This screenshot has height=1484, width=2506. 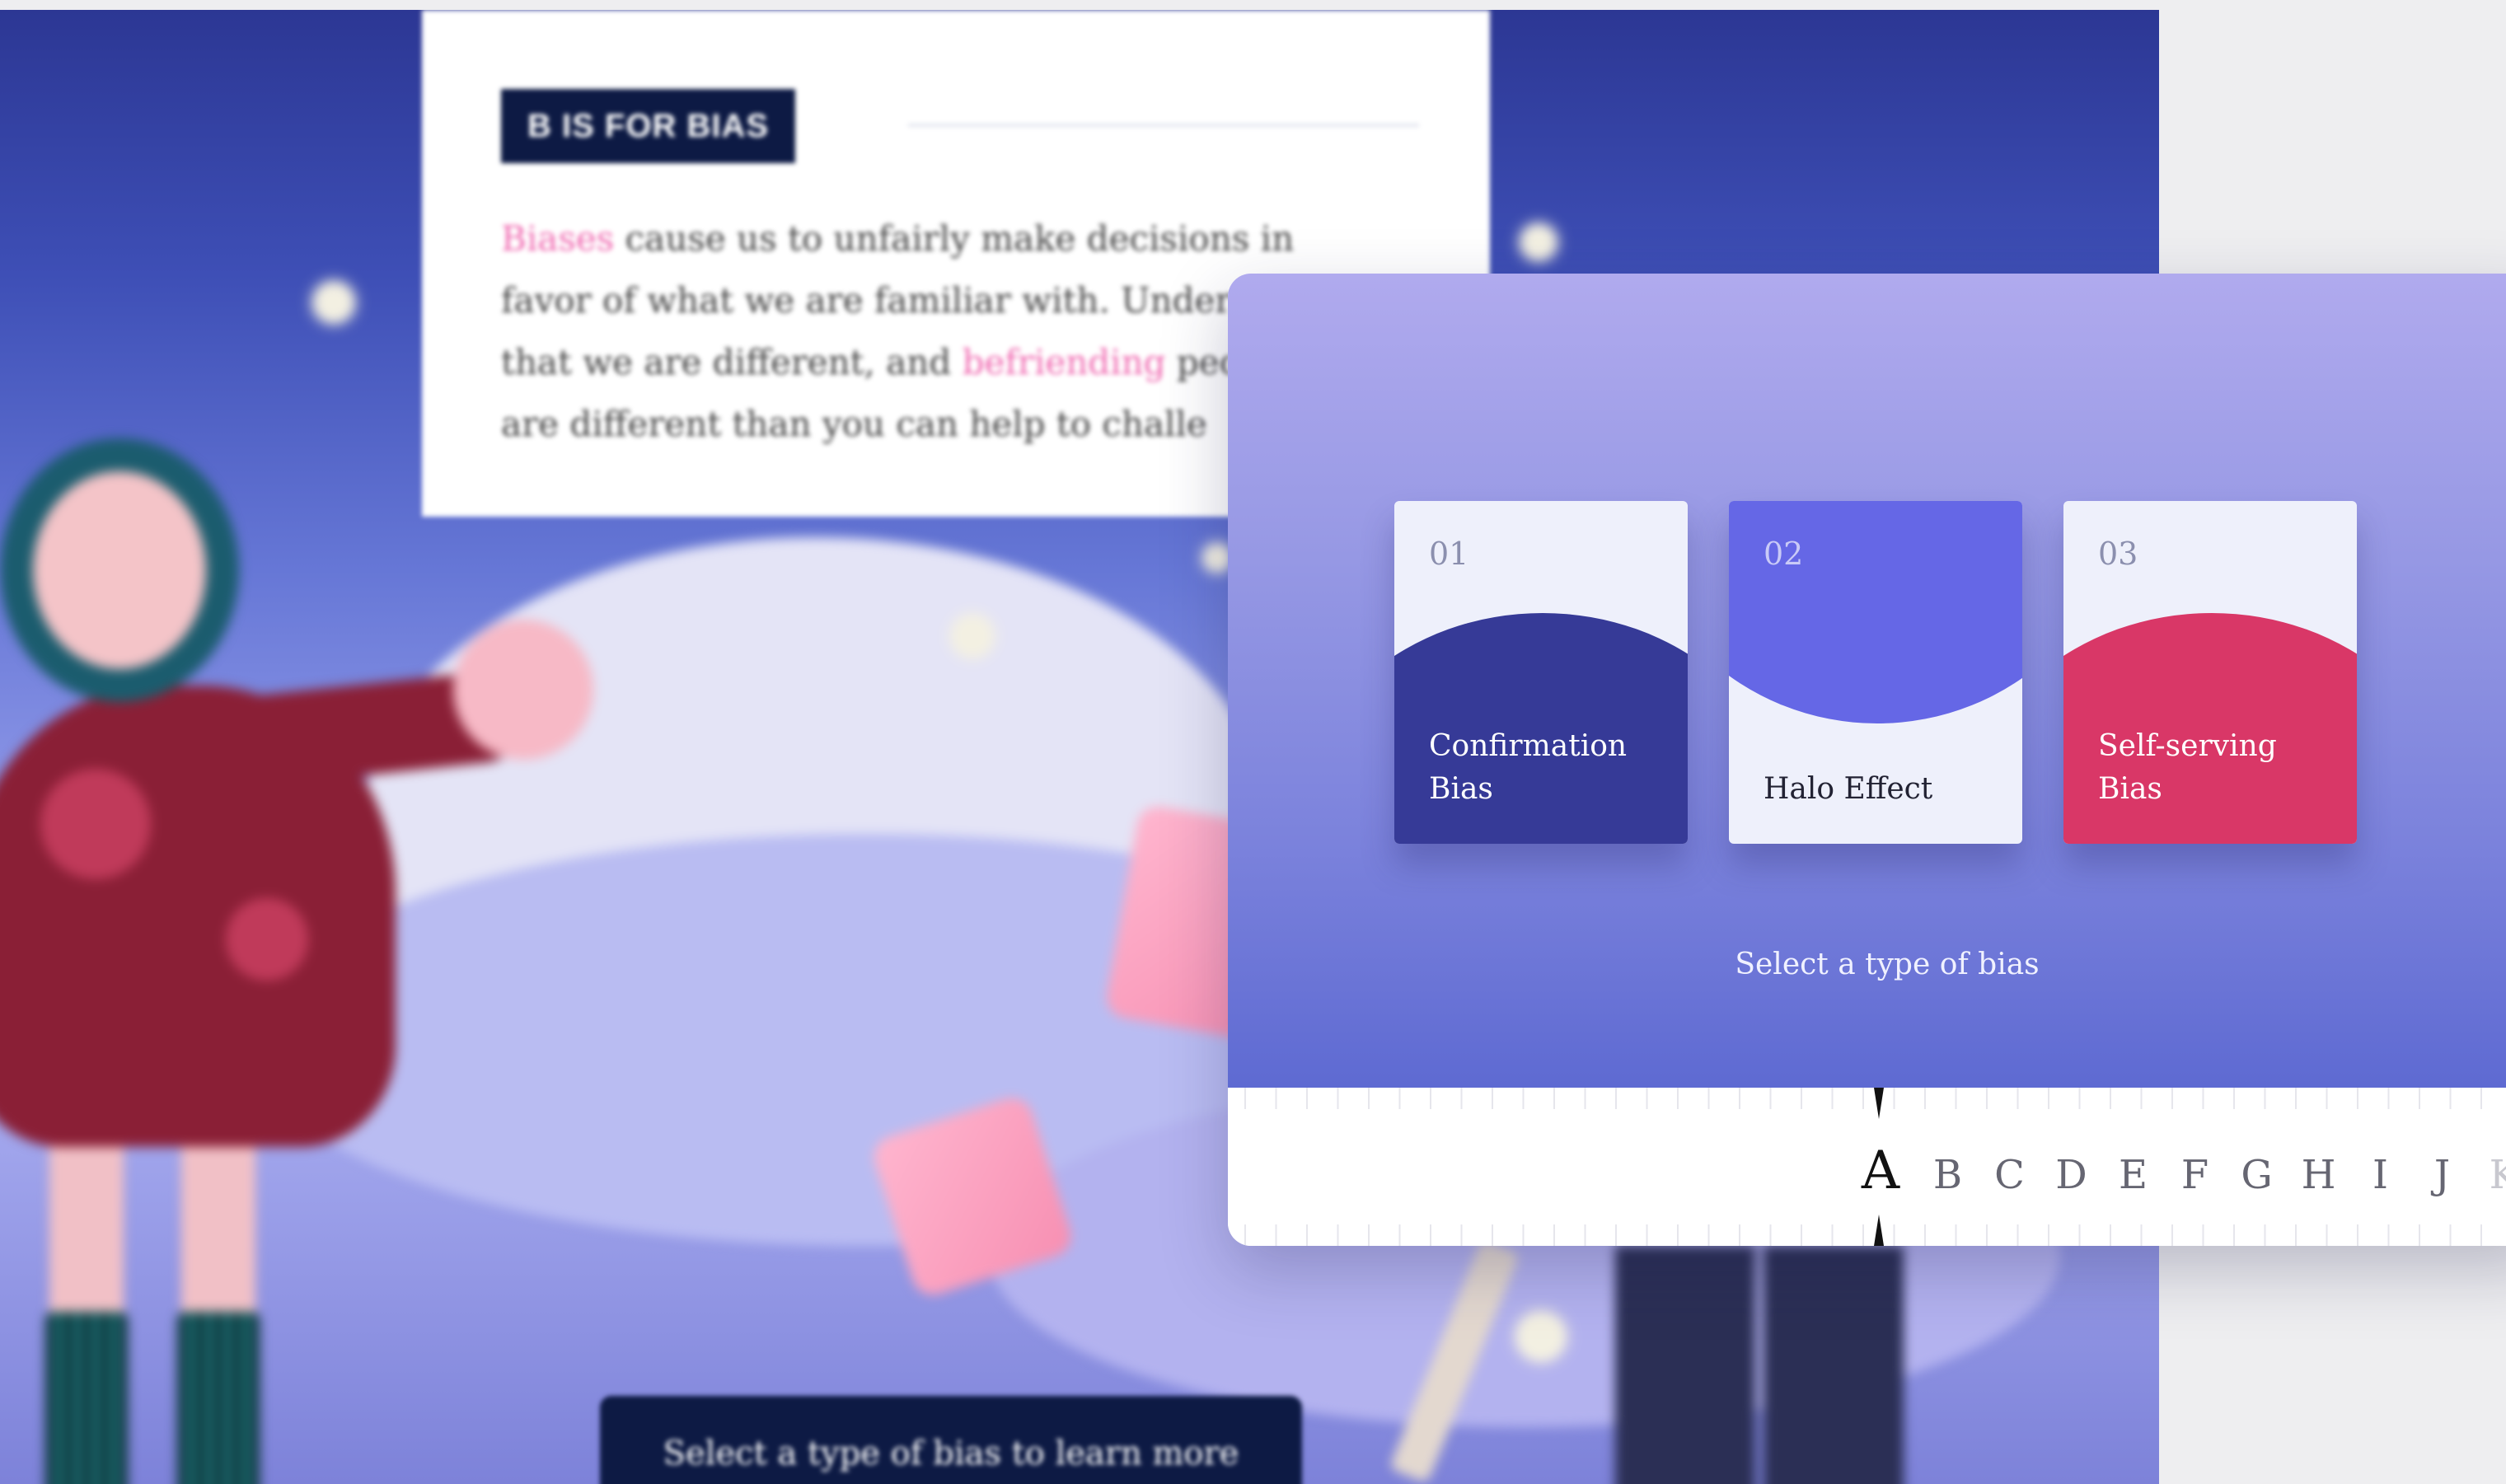 I want to click on letter-b: B, so click(x=1948, y=1175).